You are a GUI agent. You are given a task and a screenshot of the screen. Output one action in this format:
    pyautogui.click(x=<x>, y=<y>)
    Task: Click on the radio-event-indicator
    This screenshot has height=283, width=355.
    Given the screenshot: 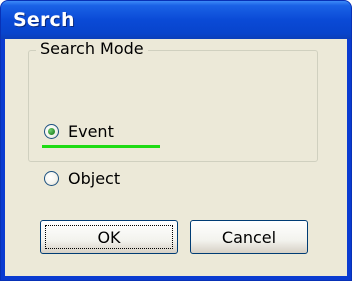 What is the action you would take?
    pyautogui.click(x=51, y=131)
    